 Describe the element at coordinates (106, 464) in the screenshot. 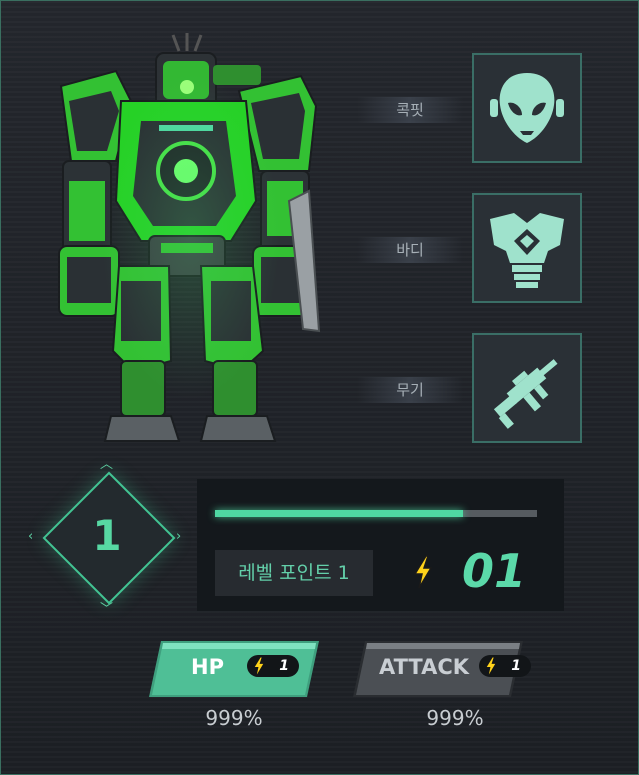

I see `level-up-arrow-icon: ︿` at that location.